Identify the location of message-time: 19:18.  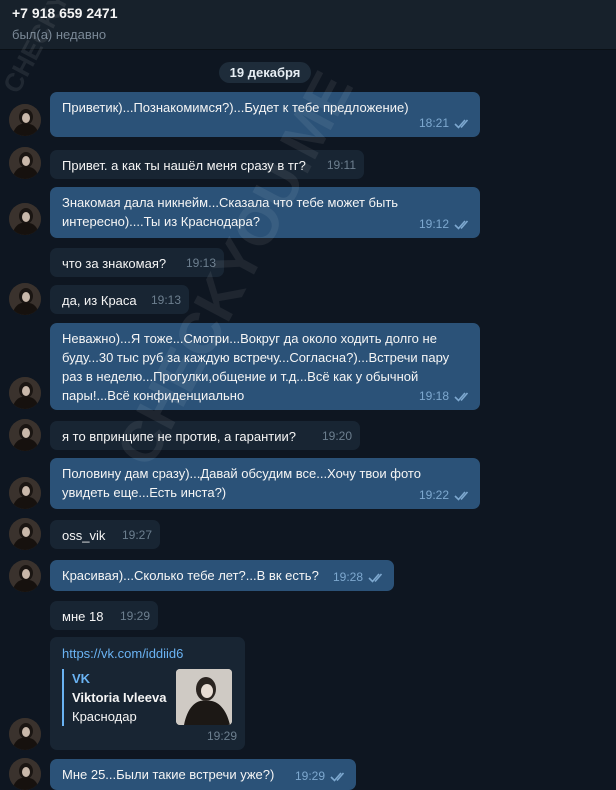
(433, 396).